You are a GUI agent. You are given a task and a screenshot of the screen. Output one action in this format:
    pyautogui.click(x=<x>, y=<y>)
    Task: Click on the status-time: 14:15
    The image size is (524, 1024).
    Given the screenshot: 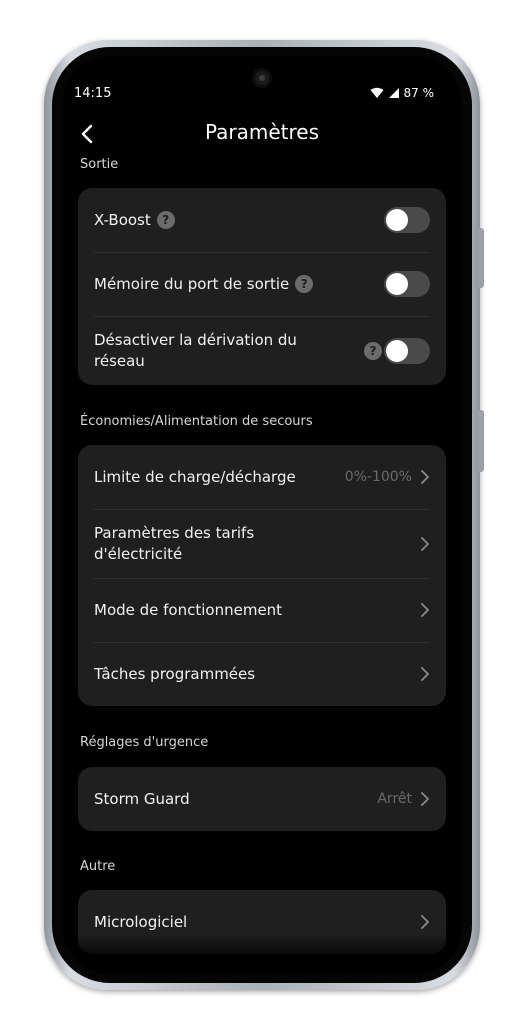 What is the action you would take?
    pyautogui.click(x=93, y=93)
    